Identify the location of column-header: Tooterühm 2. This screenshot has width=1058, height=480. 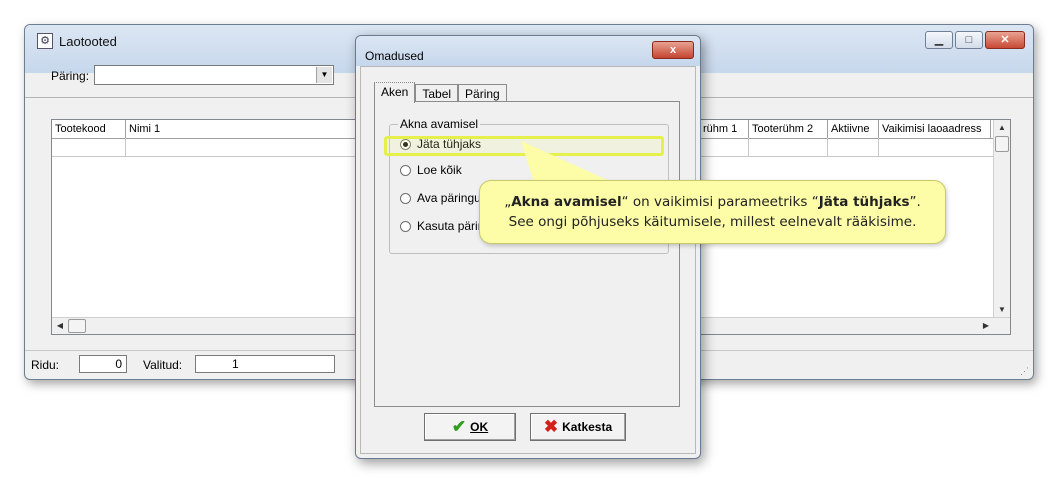
(788, 129).